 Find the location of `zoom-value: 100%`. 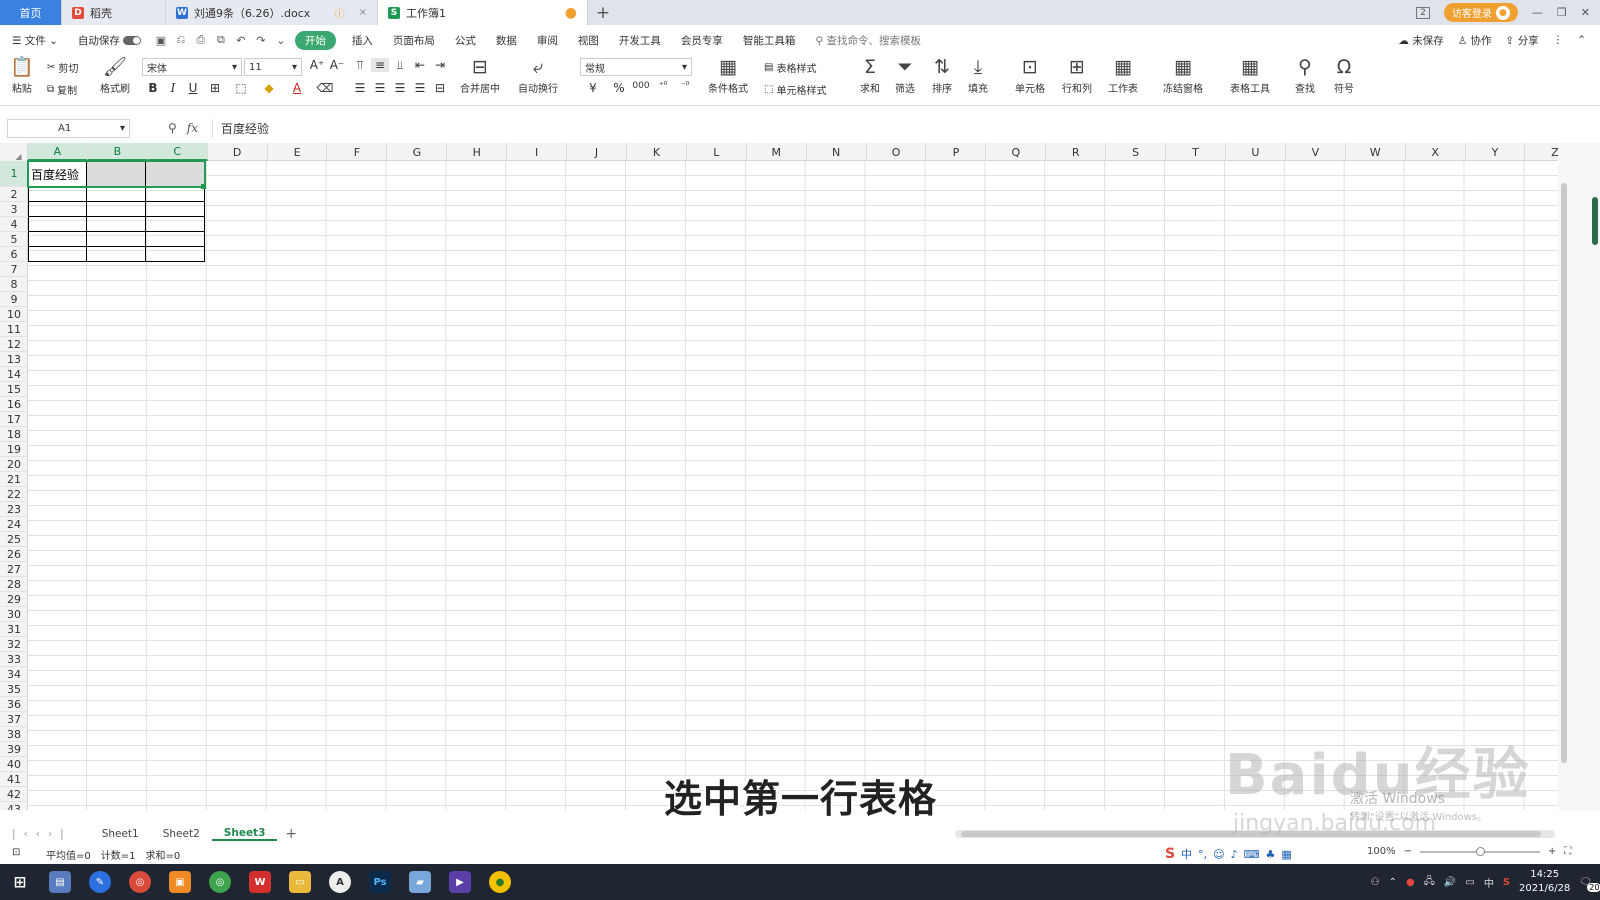

zoom-value: 100% is located at coordinates (1381, 851).